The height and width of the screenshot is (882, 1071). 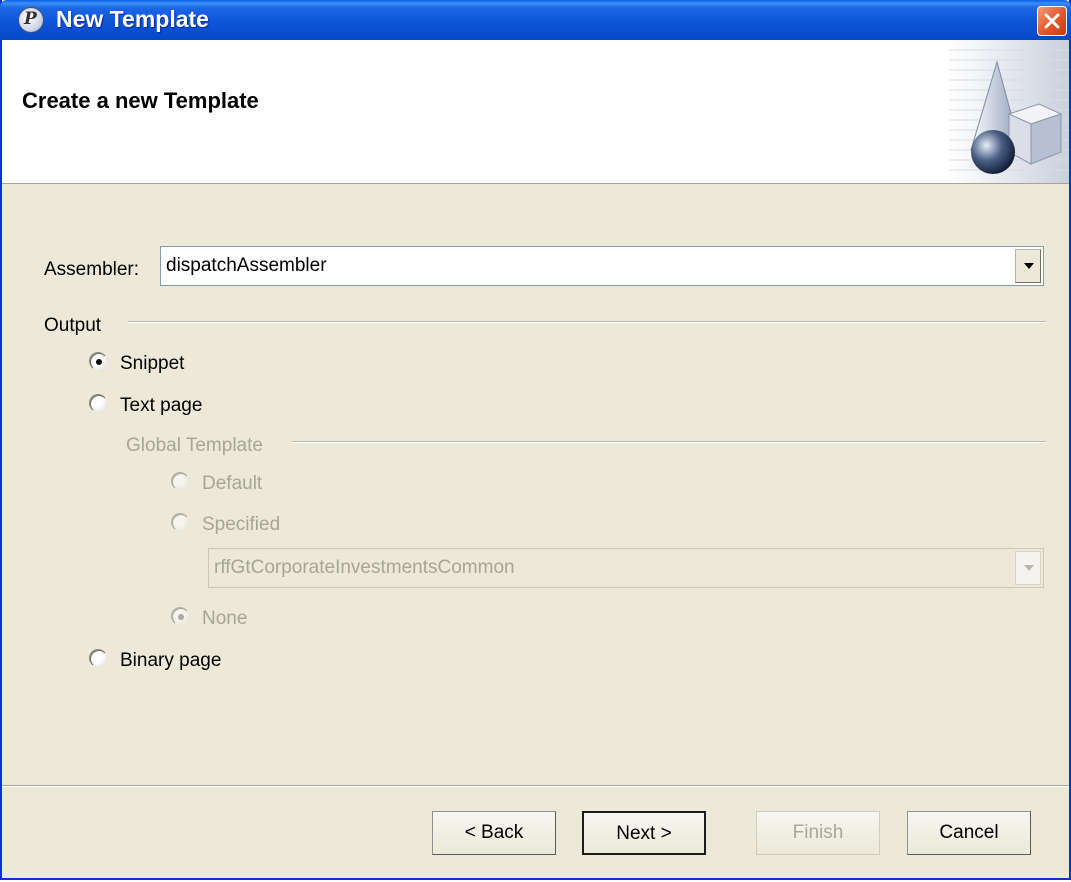 I want to click on default-label: Default, so click(x=232, y=484).